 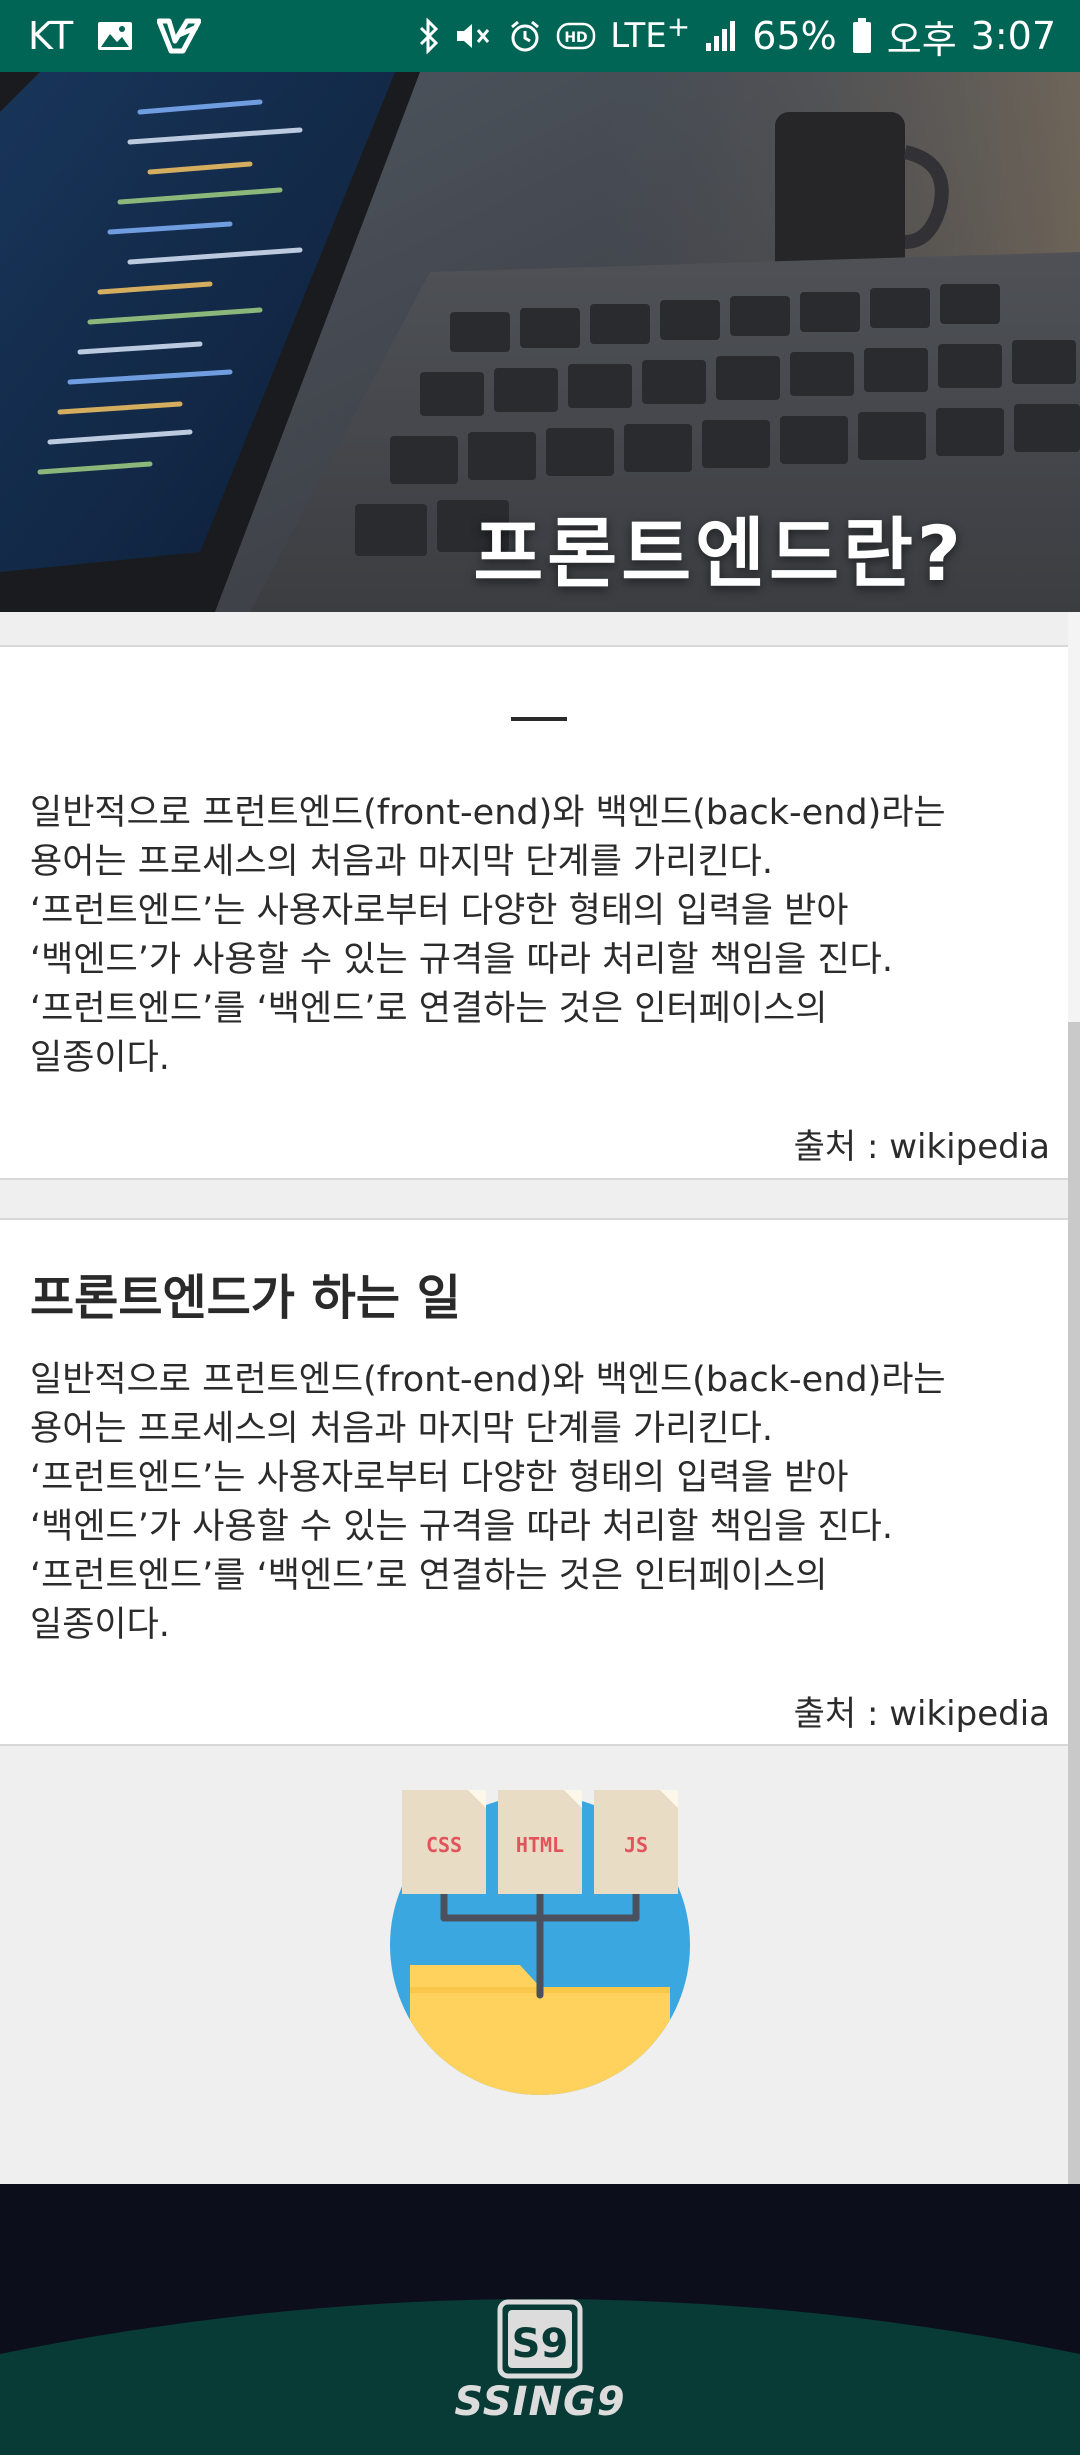 I want to click on intro-line: 일반적으로 프런트엔드(front-end)와 백엔드(back-end)라는, so click(x=488, y=813).